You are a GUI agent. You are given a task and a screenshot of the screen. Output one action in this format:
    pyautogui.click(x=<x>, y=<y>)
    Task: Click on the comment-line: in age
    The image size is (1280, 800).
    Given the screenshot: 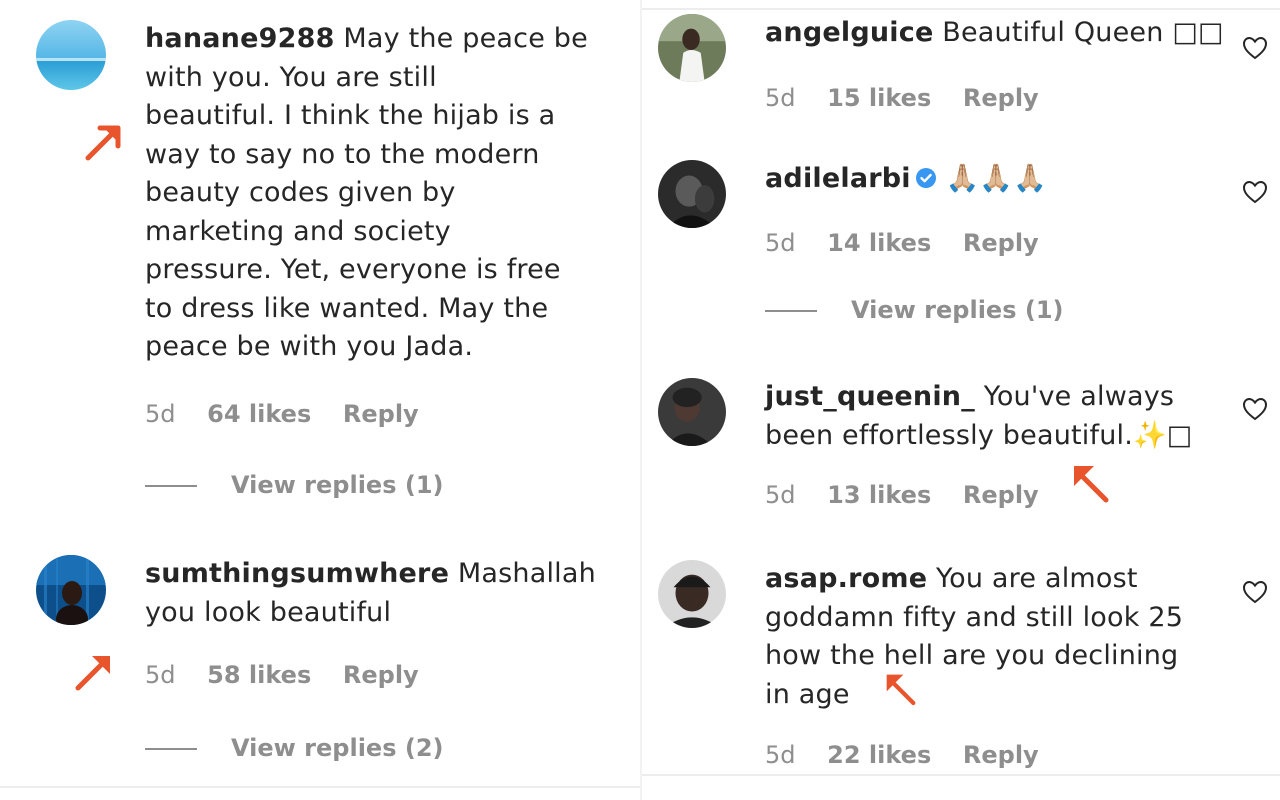 What is the action you would take?
    pyautogui.click(x=807, y=694)
    